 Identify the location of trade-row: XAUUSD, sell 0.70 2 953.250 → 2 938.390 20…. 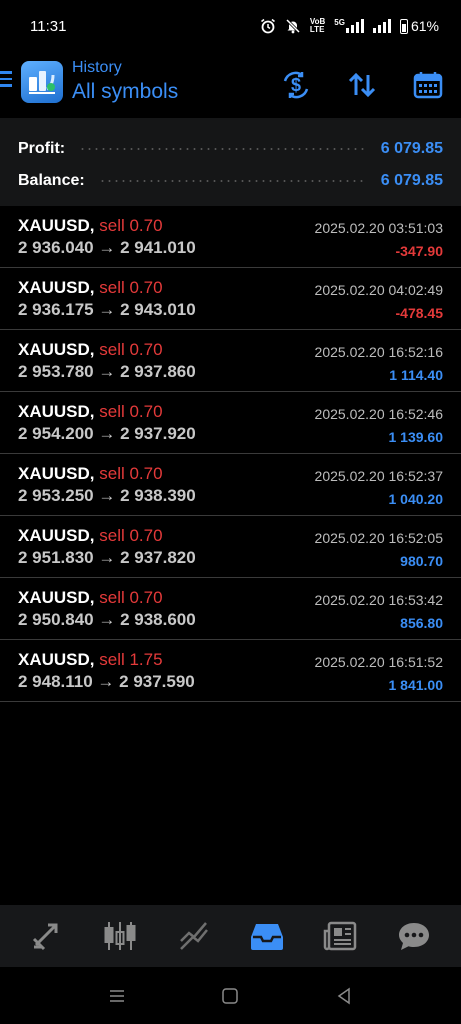
(230, 485).